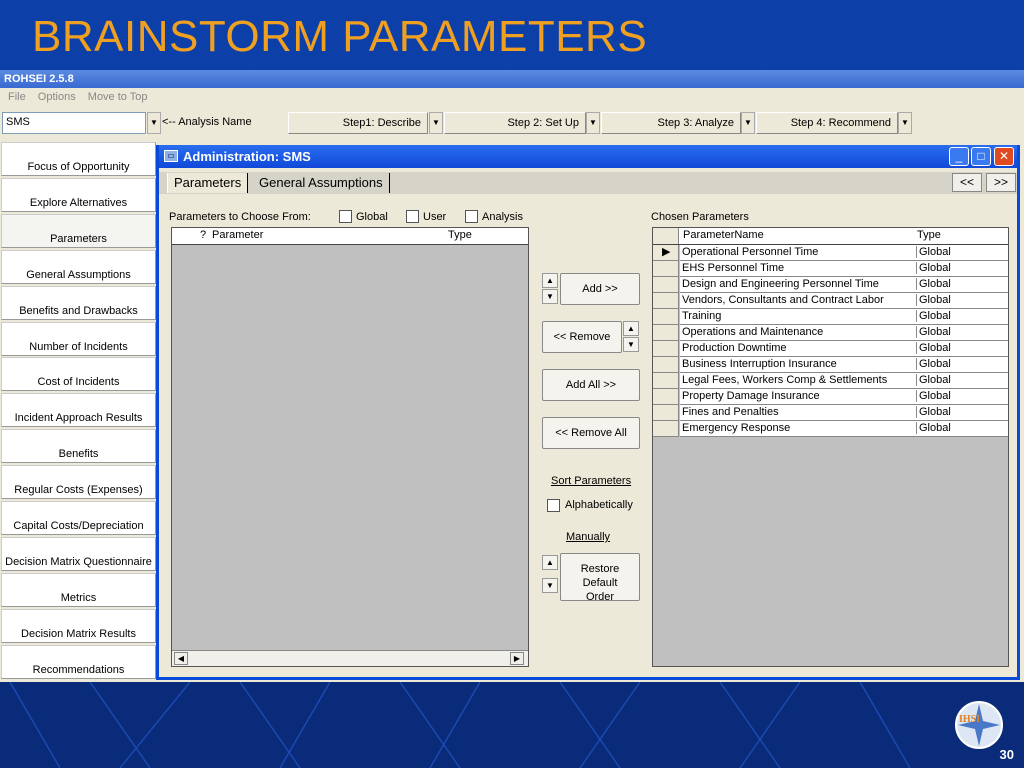 The height and width of the screenshot is (768, 1024). Describe the element at coordinates (78, 374) in the screenshot. I see `nav-cost-of-incidents: Cost of Incidents` at that location.